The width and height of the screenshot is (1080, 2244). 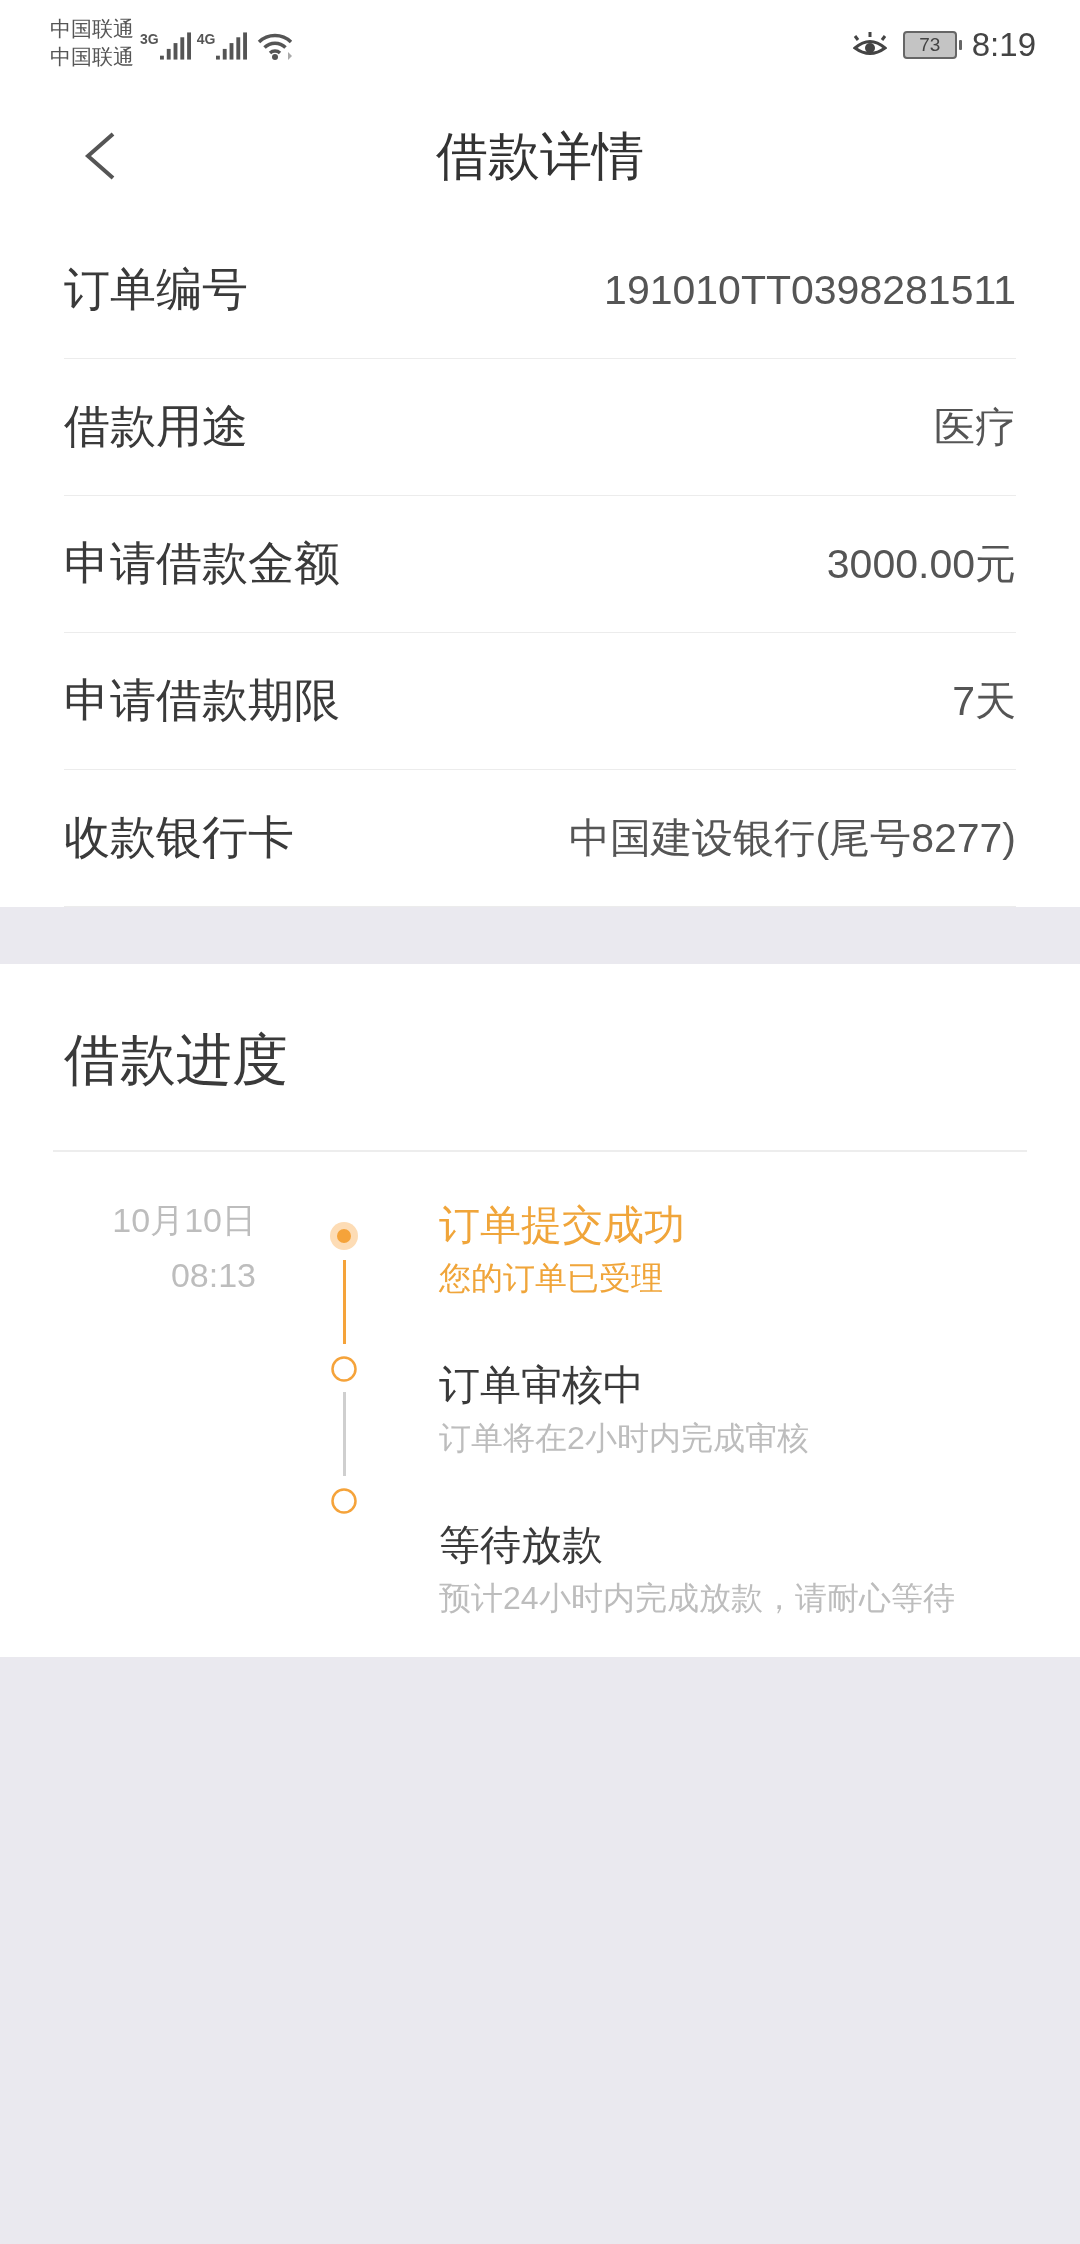 What do you see at coordinates (540, 156) in the screenshot?
I see `page-title: 借款详情` at bounding box center [540, 156].